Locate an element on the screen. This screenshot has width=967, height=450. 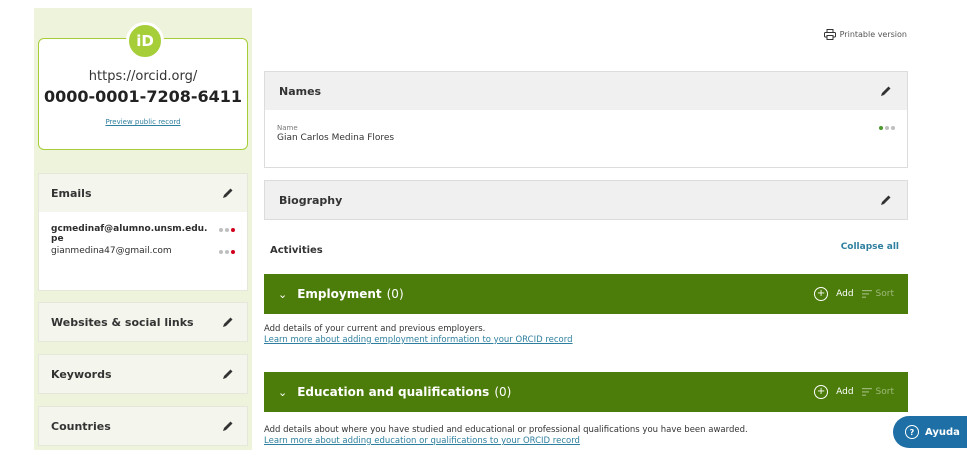
employment-title: Employment is located at coordinates (339, 294).